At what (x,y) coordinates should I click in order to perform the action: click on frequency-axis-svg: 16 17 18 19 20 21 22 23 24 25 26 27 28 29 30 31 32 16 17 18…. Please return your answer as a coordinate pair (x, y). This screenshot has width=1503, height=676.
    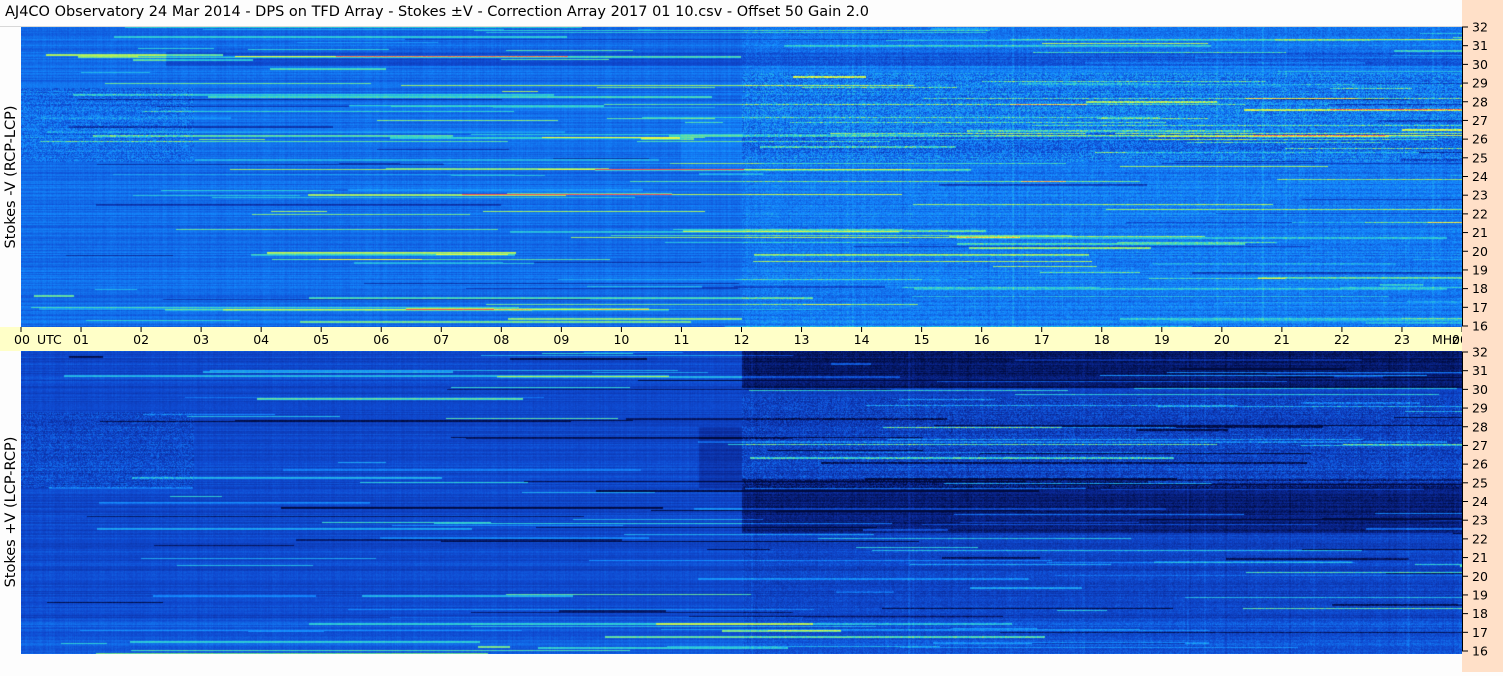
    Looking at the image, I should click on (1475, 339).